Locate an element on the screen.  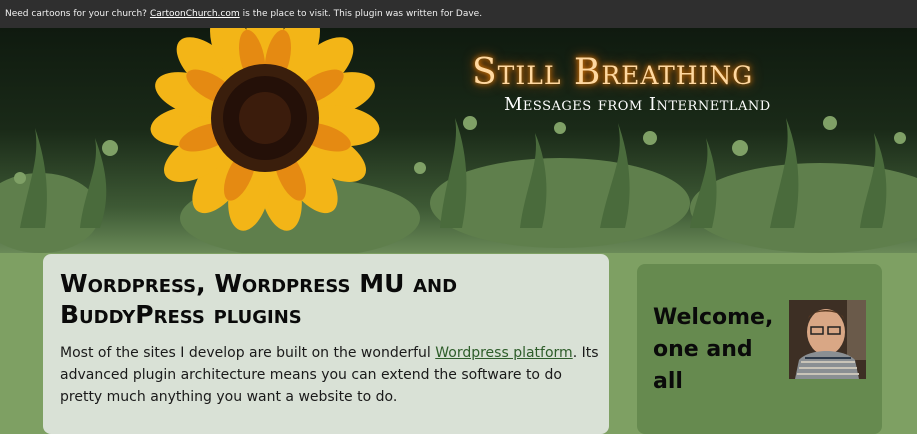
cartoonchurch-link: CartoonChurch.com is located at coordinates (195, 14).